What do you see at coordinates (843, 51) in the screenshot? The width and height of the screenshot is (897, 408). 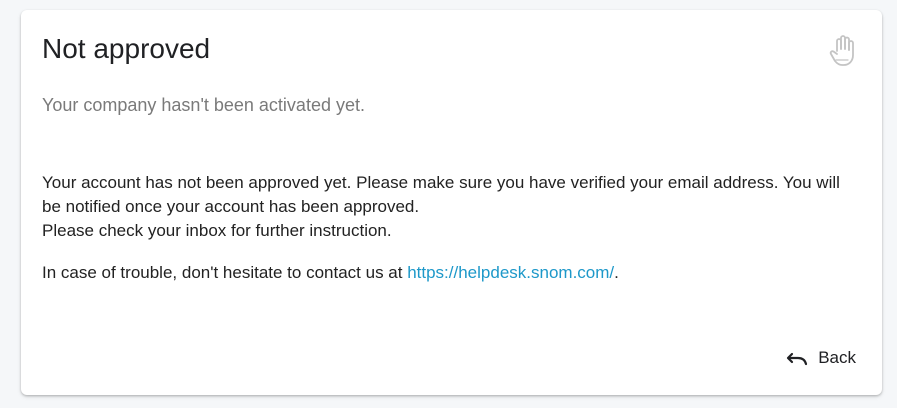 I see `hand-stop-icon` at bounding box center [843, 51].